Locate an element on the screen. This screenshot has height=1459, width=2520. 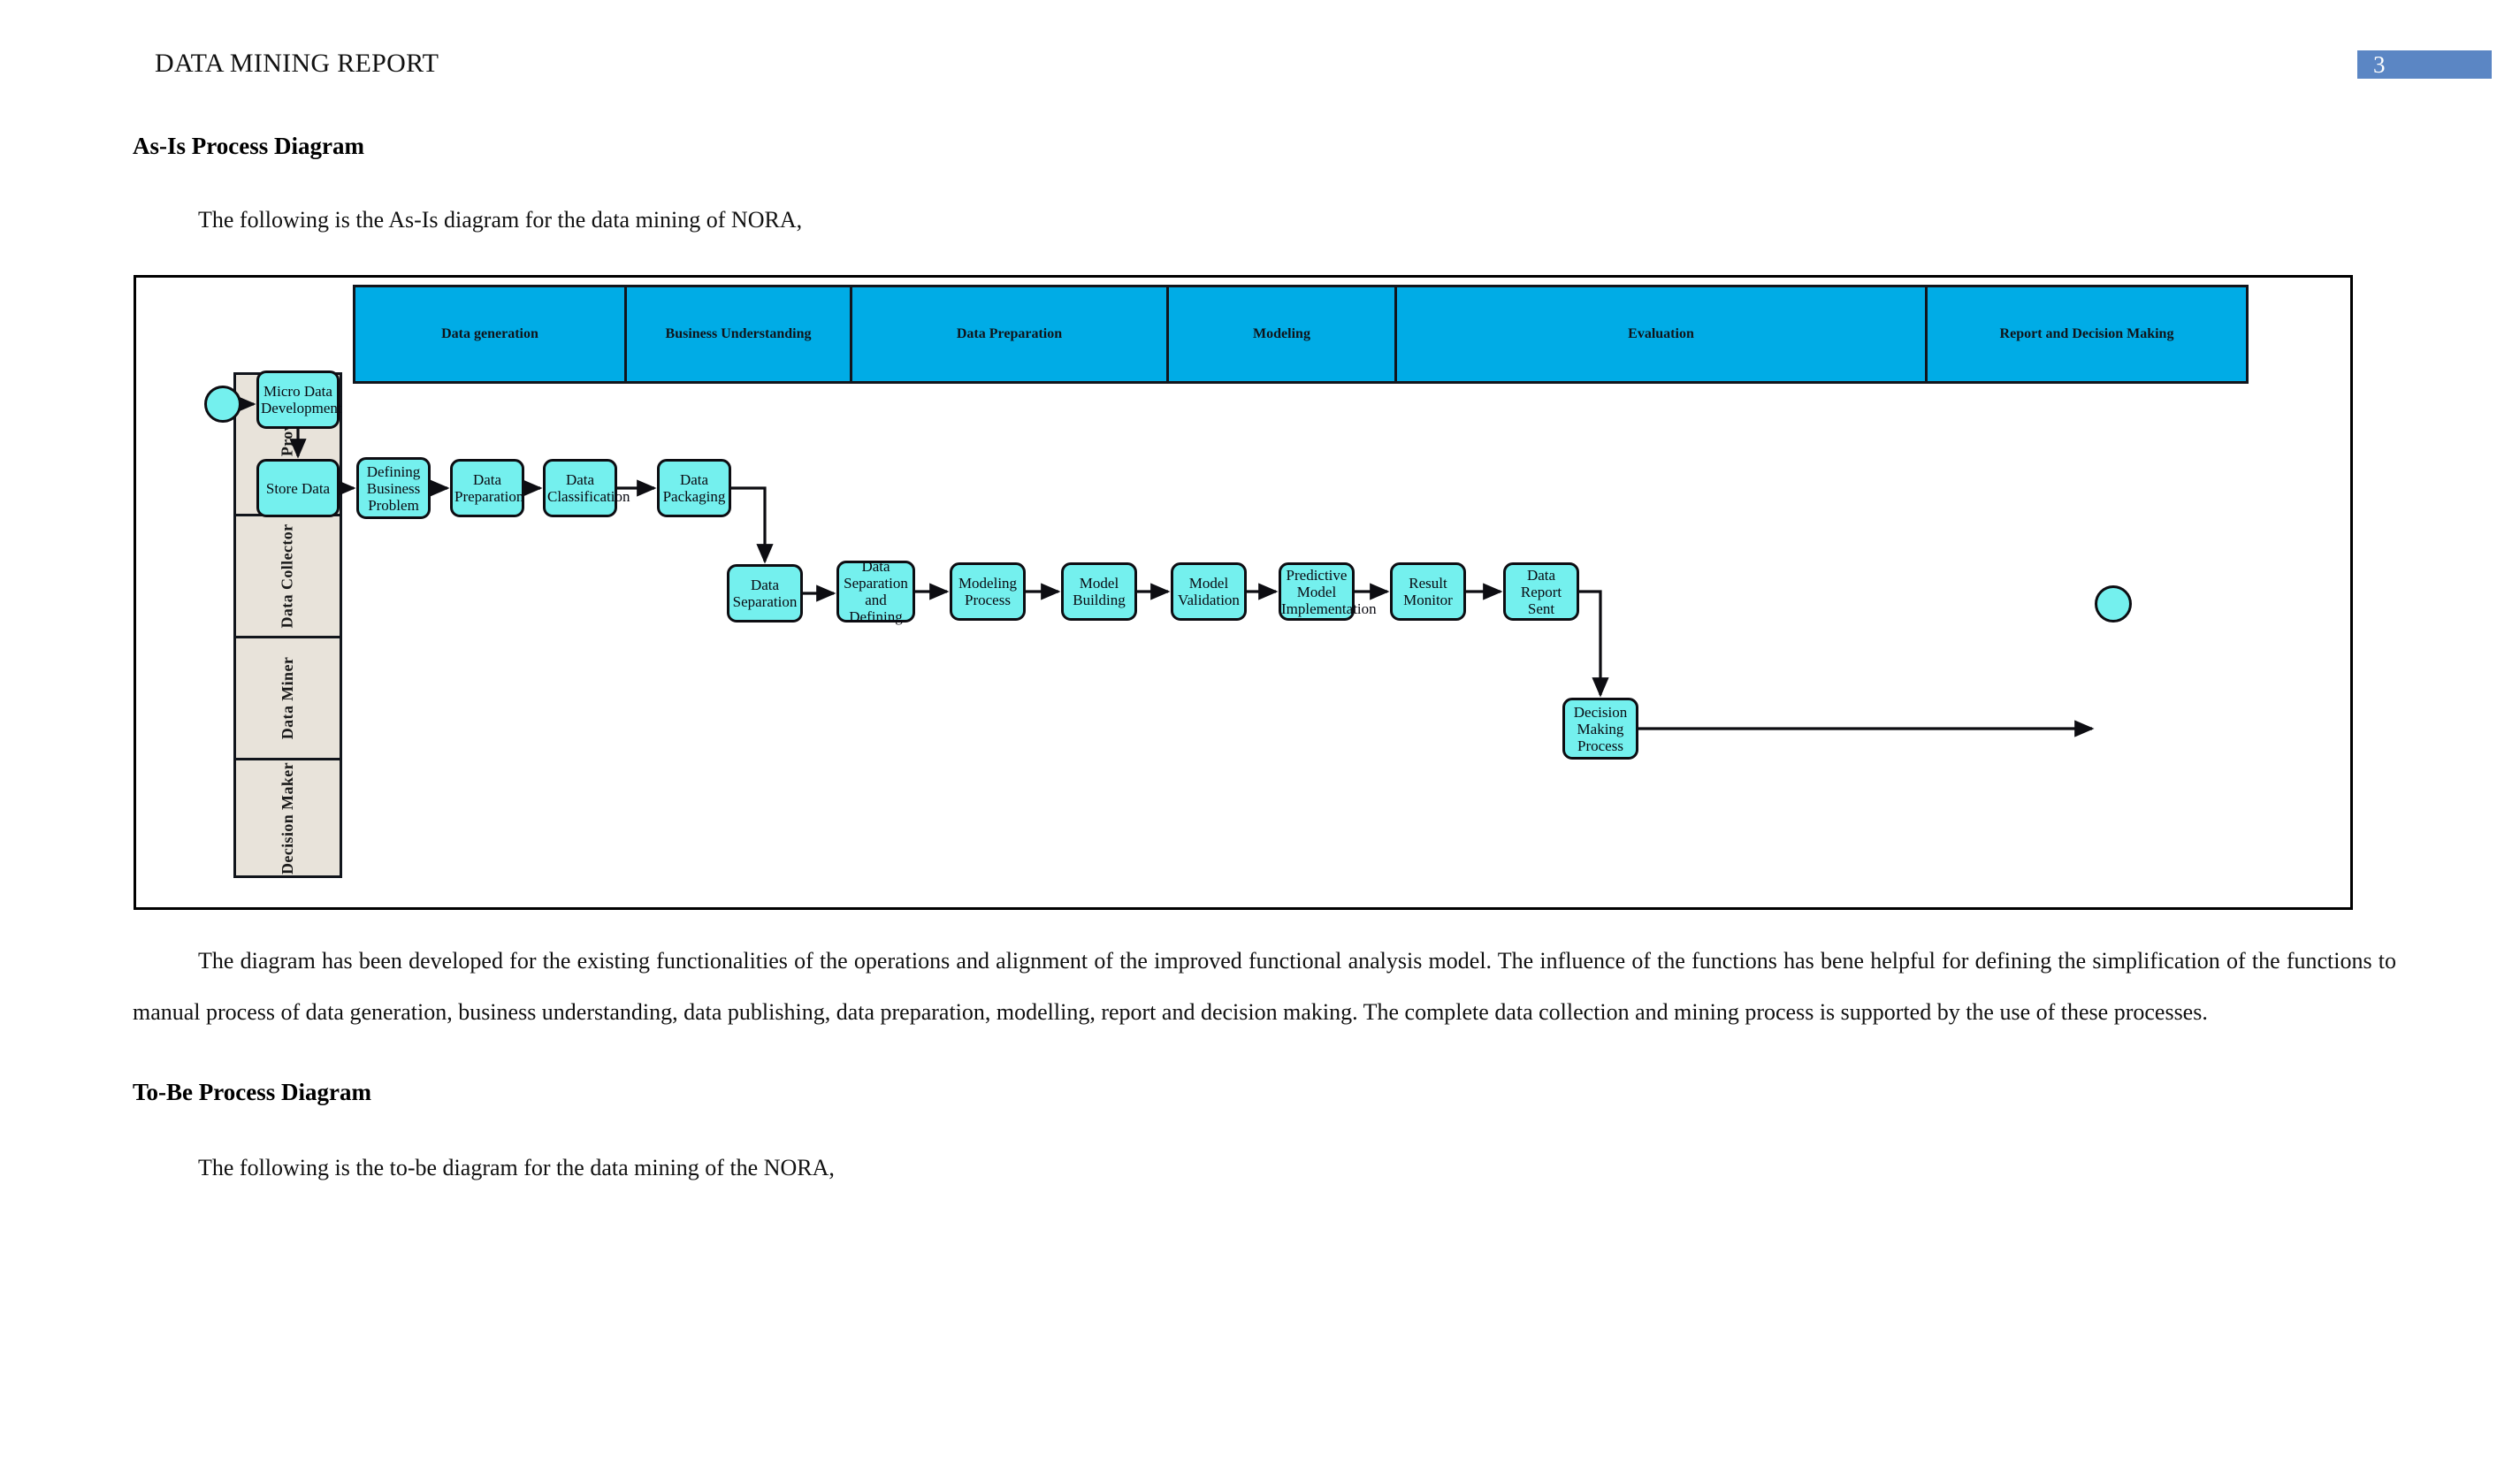
process-node-model-validation: Model Validation is located at coordinates (1209, 591).